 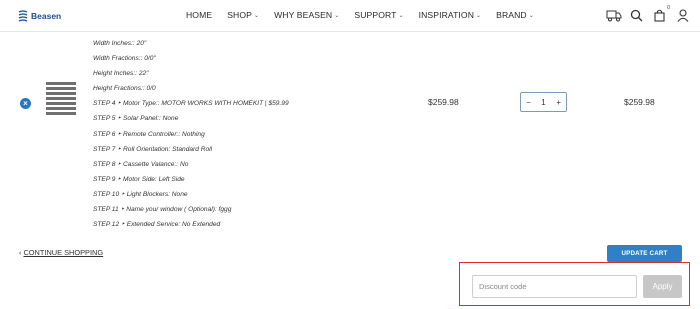 I want to click on brand-name: Beasen, so click(x=46, y=16).